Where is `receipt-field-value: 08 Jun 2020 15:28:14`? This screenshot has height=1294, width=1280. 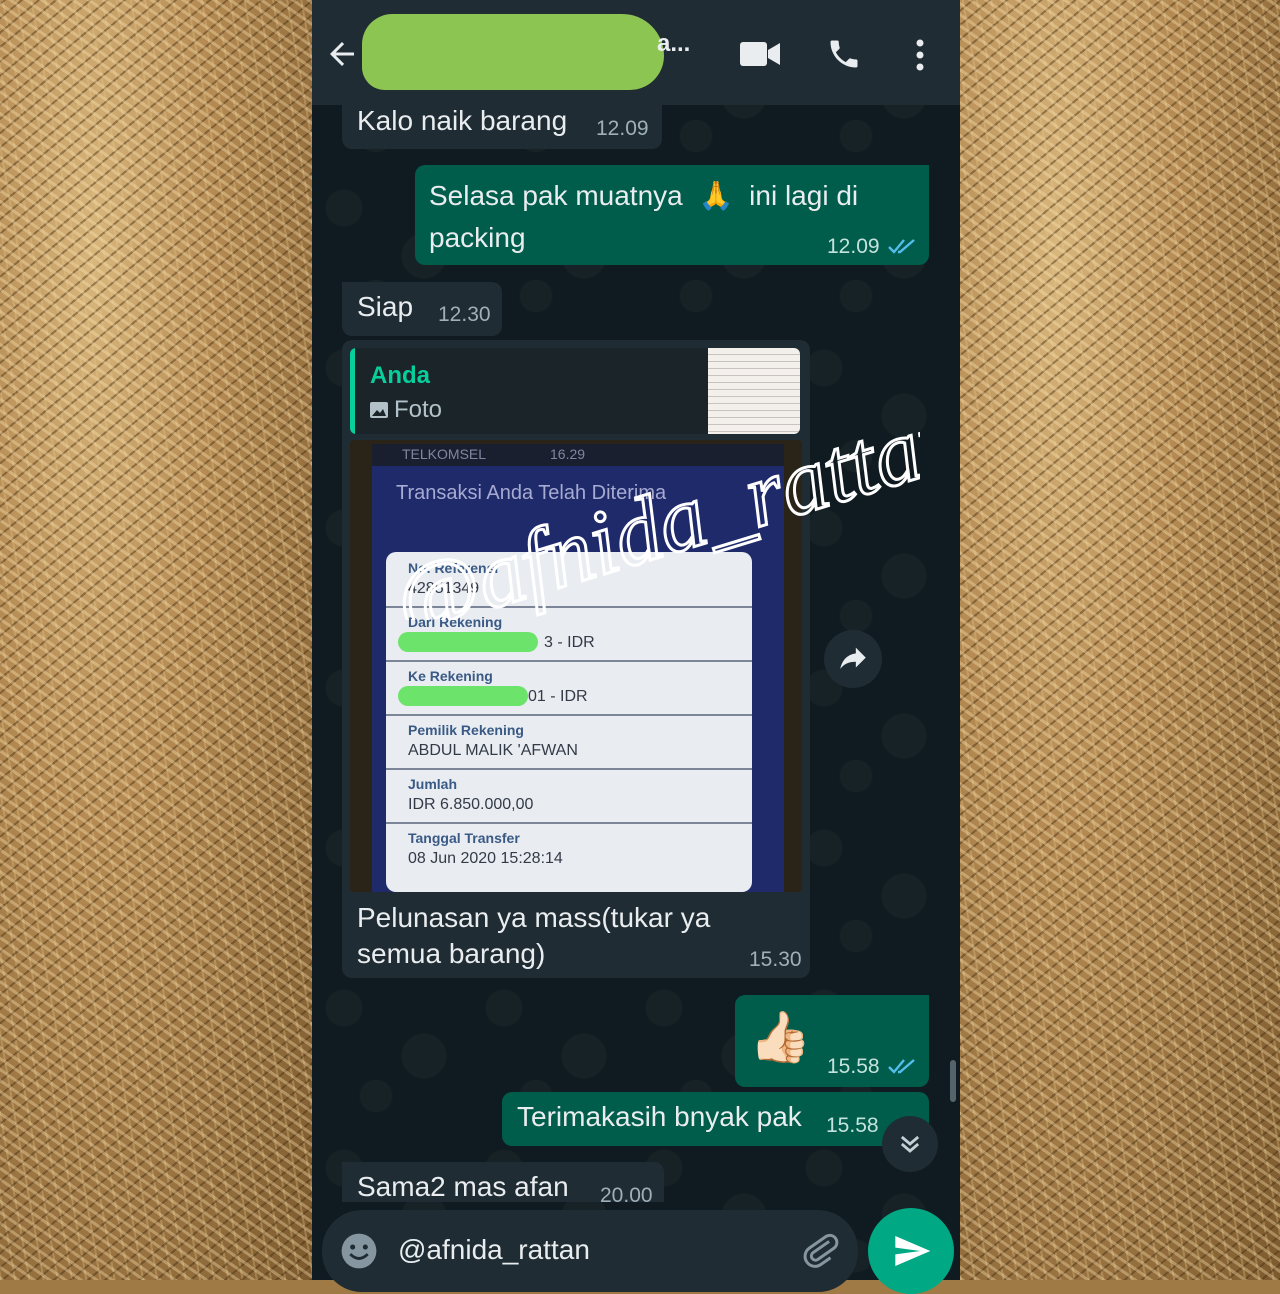 receipt-field-value: 08 Jun 2020 15:28:14 is located at coordinates (485, 858).